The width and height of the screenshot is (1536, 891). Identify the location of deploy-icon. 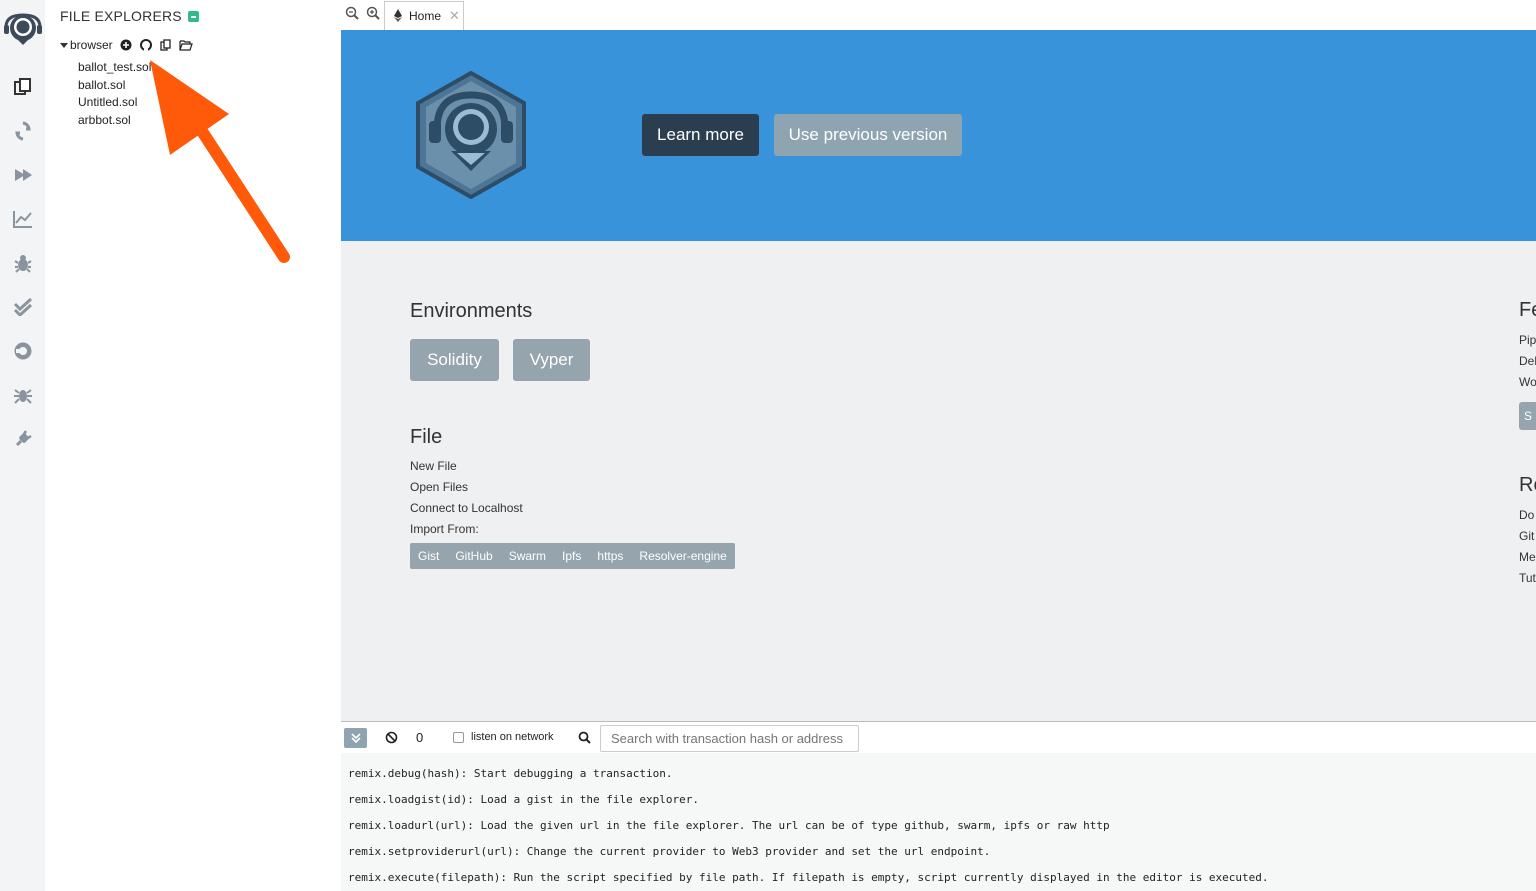
(23, 175).